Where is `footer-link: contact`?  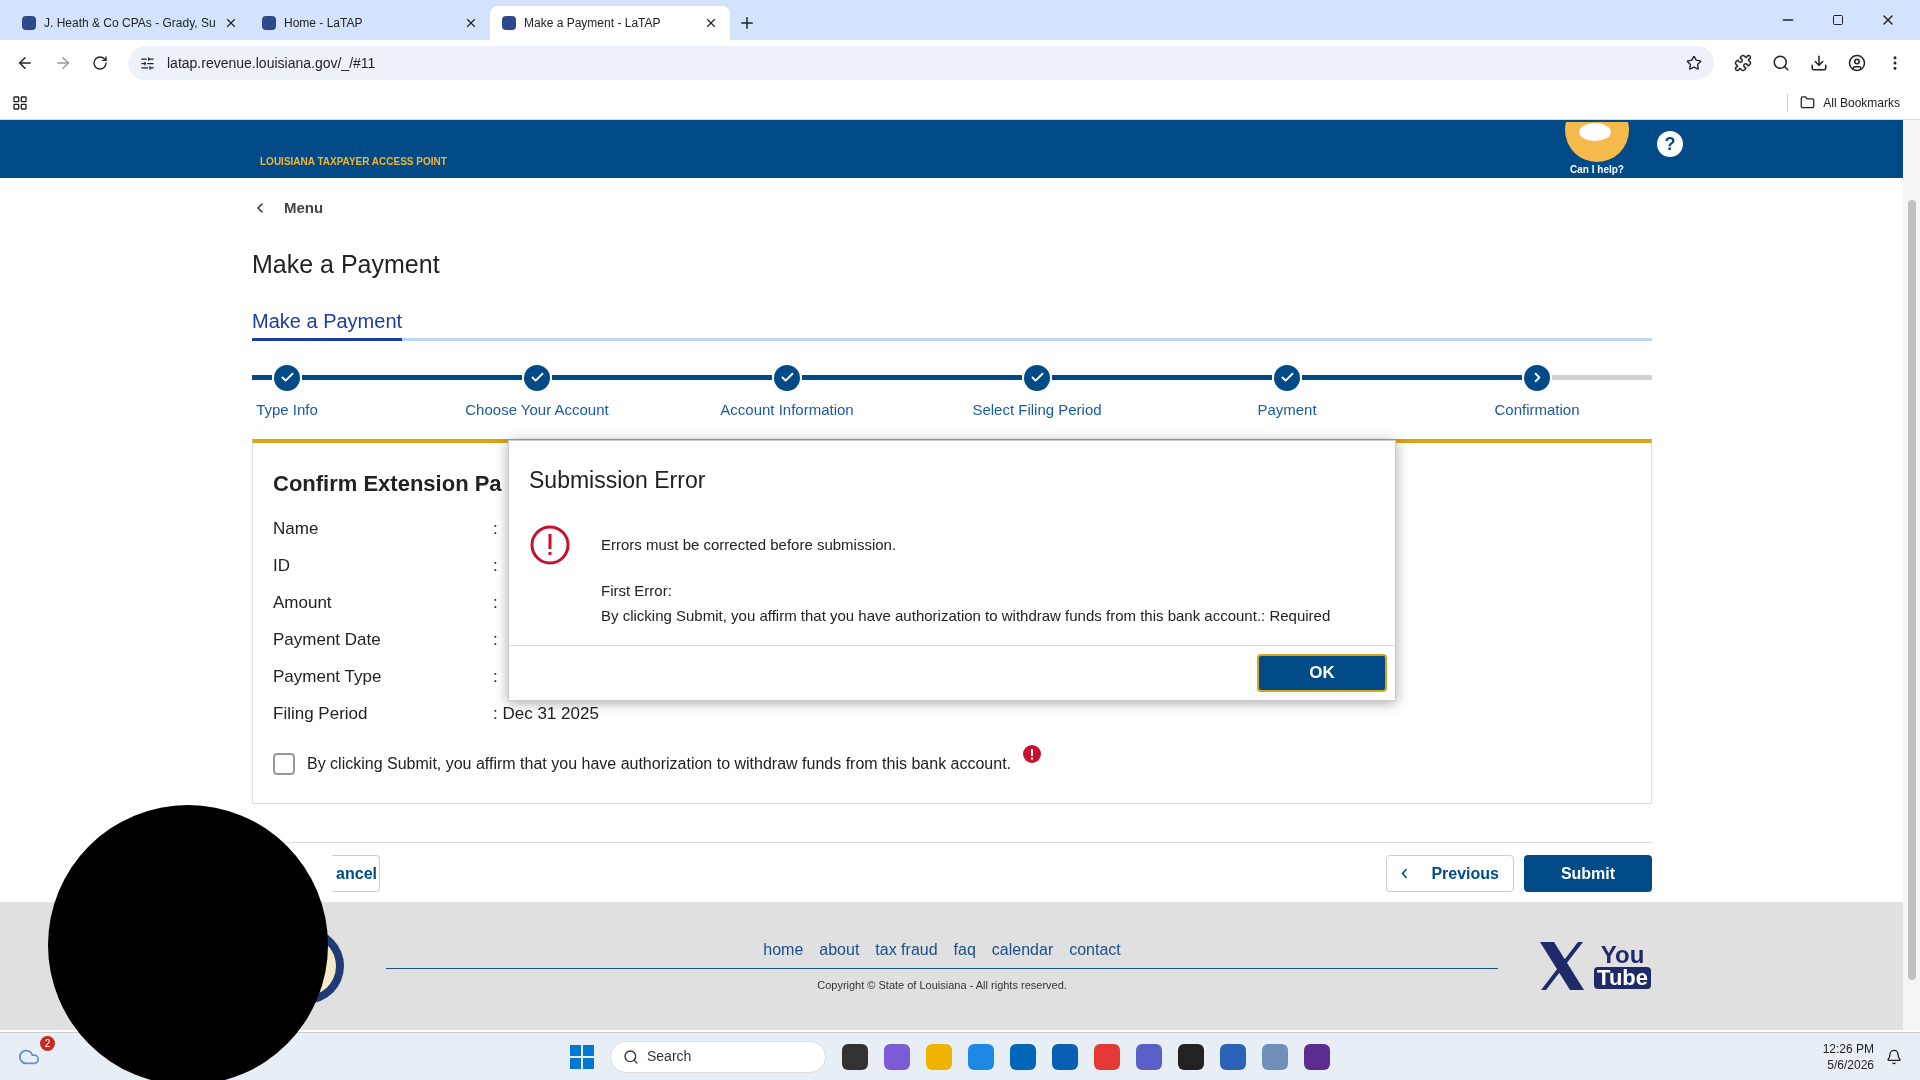 footer-link: contact is located at coordinates (1095, 950).